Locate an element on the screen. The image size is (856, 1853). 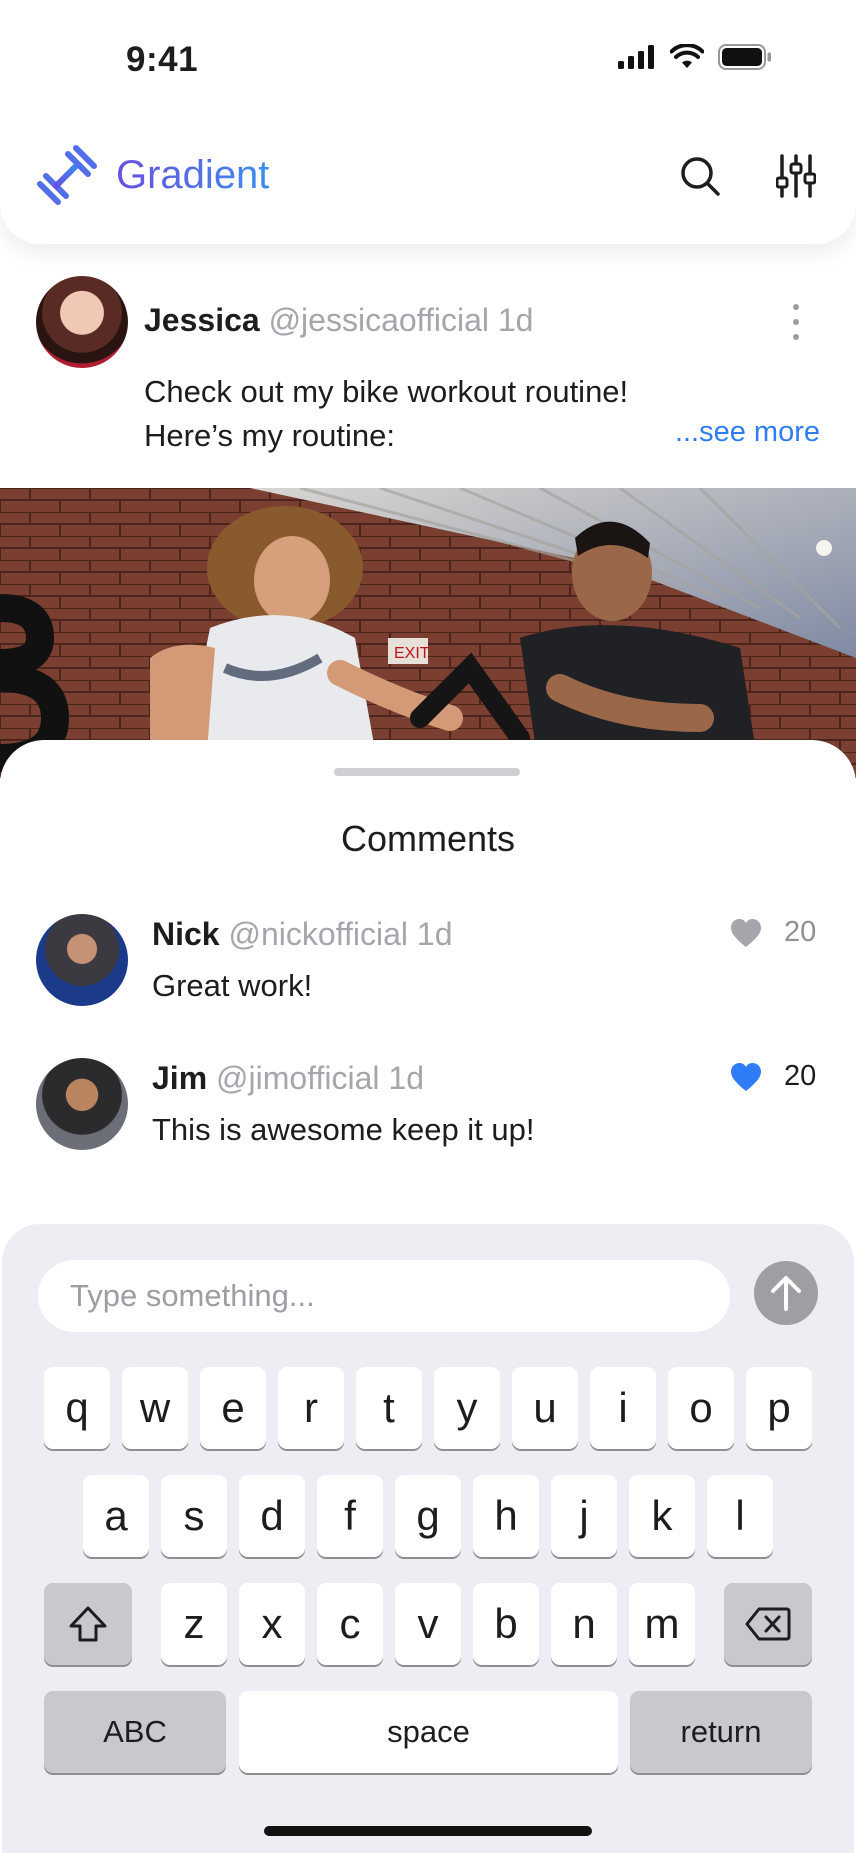
shift-icon is located at coordinates (88, 1624).